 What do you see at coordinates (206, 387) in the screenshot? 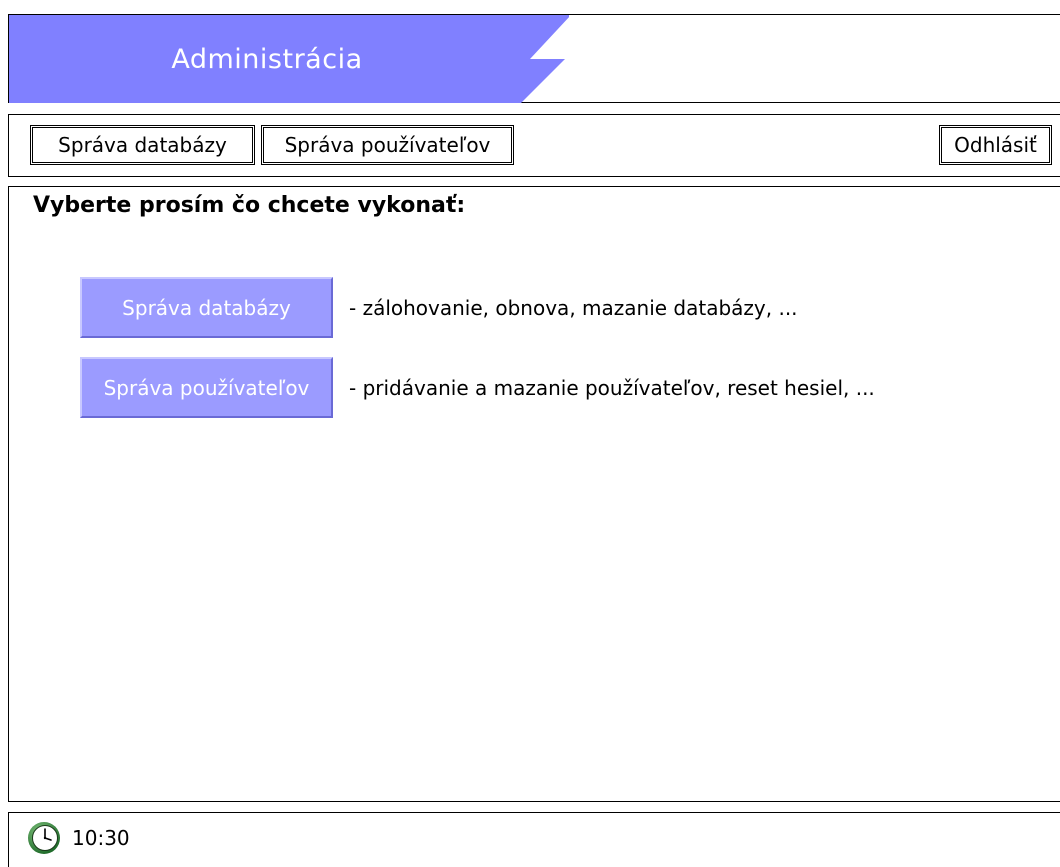
I see `user-management-button: Správa používateľov` at bounding box center [206, 387].